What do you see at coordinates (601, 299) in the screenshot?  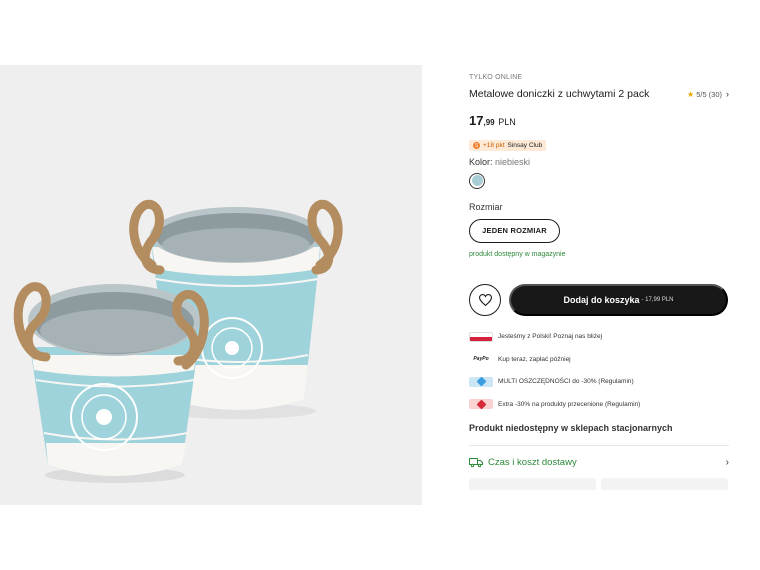 I see `add-to-cart-label: Dodaj do koszyka` at bounding box center [601, 299].